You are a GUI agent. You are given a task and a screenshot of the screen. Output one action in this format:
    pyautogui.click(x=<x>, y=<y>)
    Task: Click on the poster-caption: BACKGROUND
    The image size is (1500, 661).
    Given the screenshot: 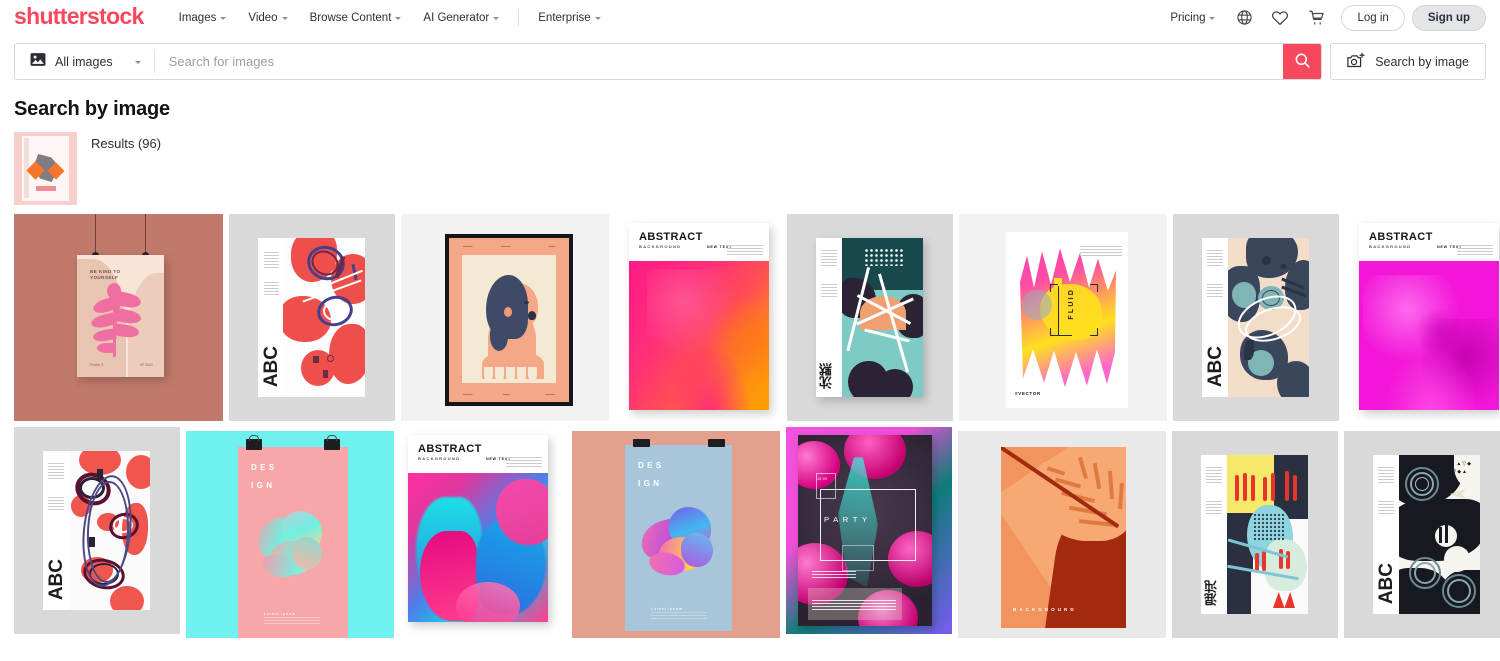 What is the action you would take?
    pyautogui.click(x=1045, y=609)
    